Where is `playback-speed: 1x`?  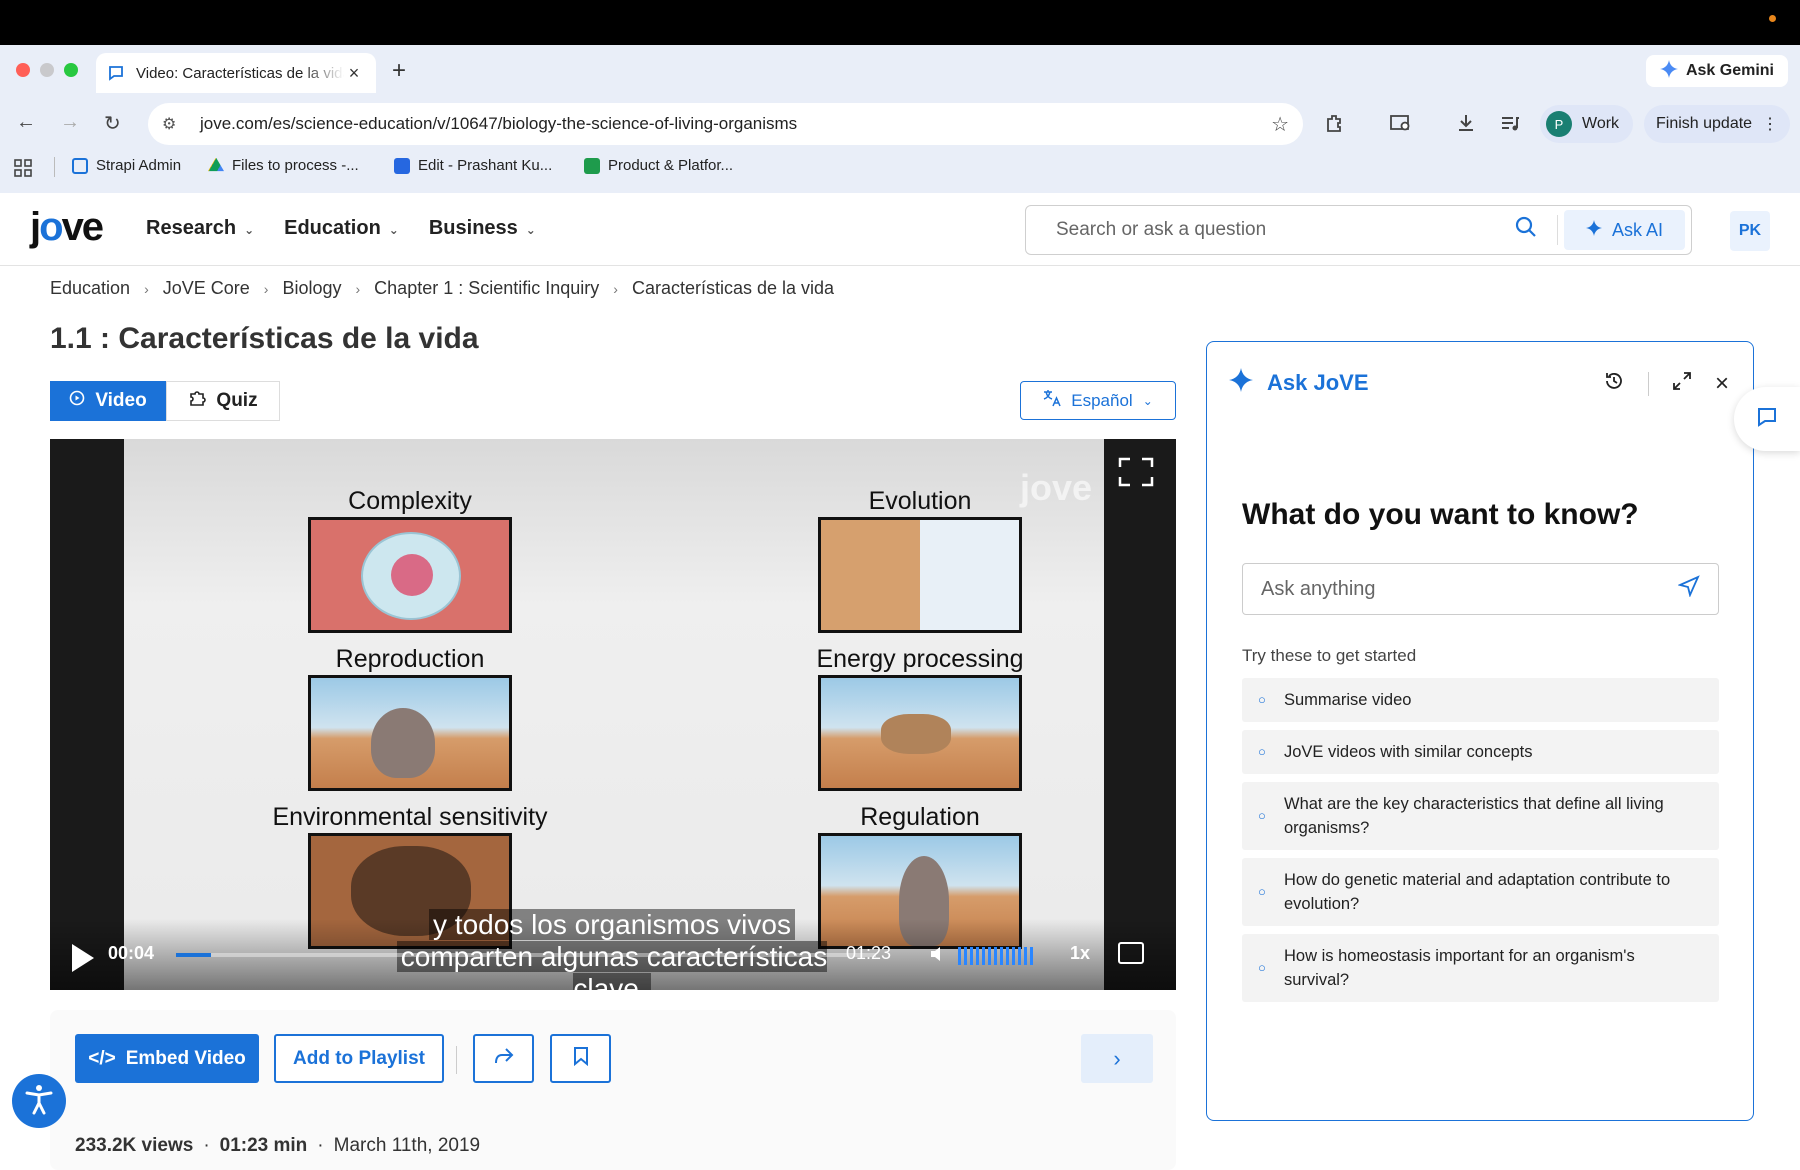 playback-speed: 1x is located at coordinates (1080, 953).